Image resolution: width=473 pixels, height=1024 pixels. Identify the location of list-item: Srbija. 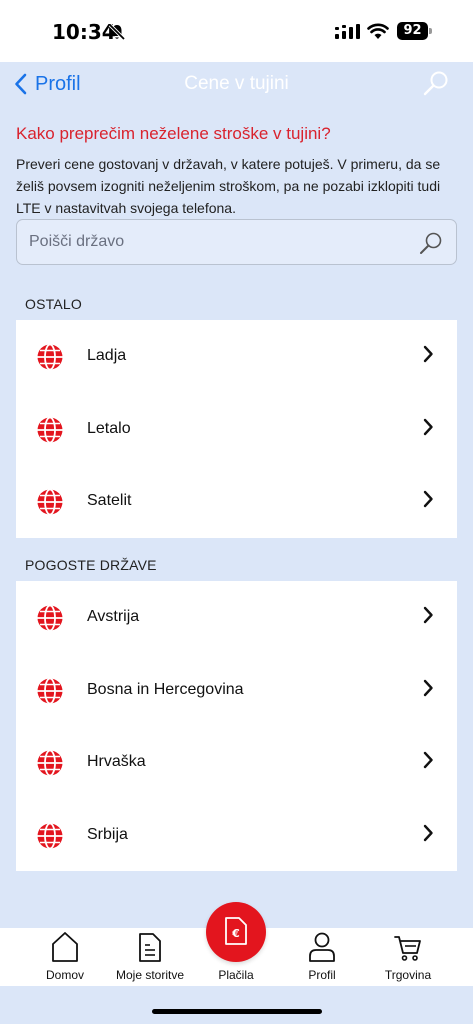
(236, 835).